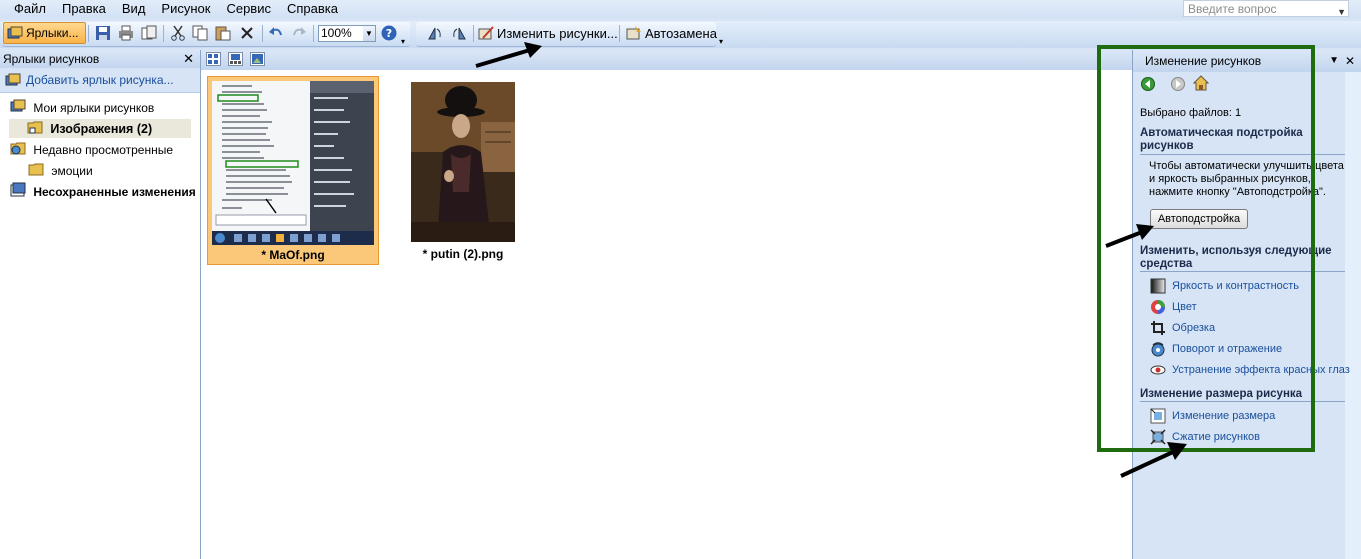 The height and width of the screenshot is (559, 1361). I want to click on undo-button, so click(276, 33).